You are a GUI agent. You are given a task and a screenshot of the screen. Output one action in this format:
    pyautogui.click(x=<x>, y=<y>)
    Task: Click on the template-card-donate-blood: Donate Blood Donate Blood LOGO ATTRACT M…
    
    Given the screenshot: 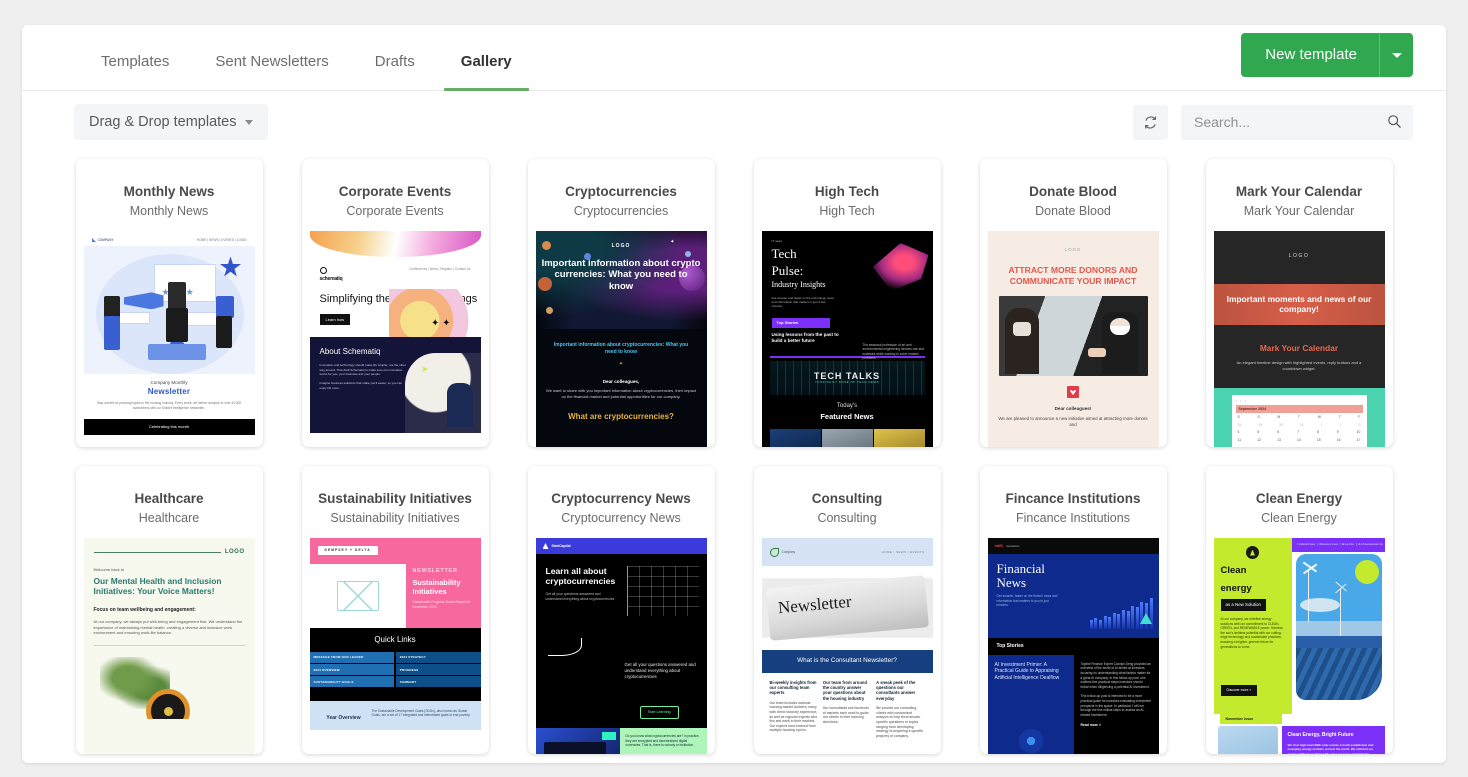 What is the action you would take?
    pyautogui.click(x=1073, y=303)
    